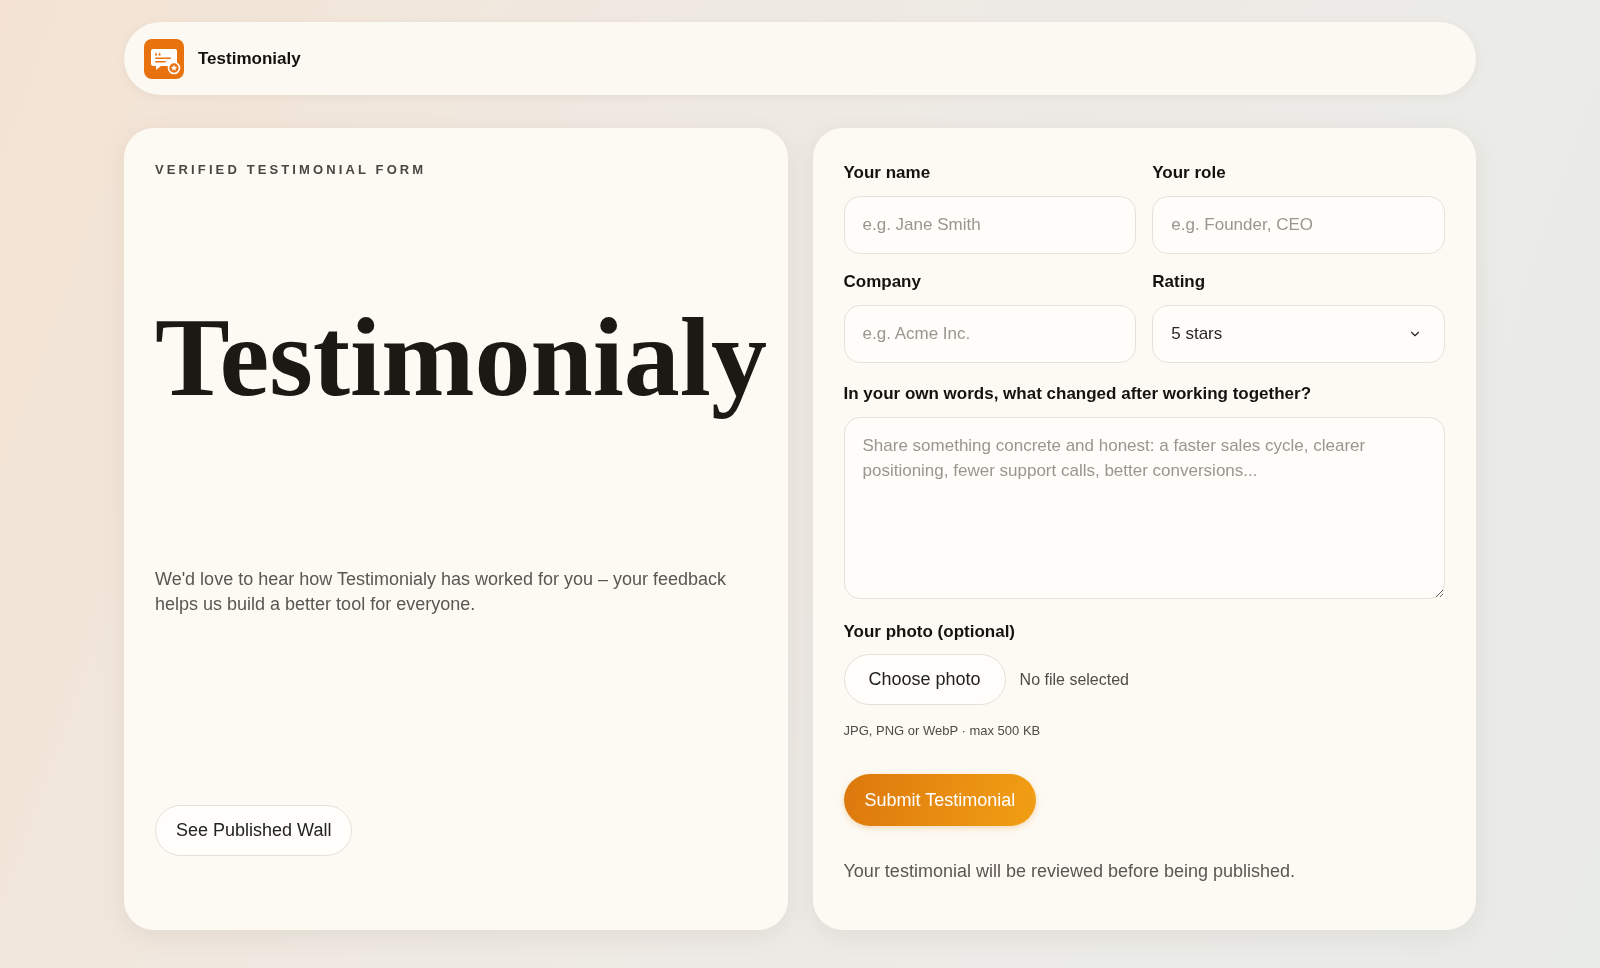  Describe the element at coordinates (254, 830) in the screenshot. I see `see-published-wall-button: See Published Wall` at that location.